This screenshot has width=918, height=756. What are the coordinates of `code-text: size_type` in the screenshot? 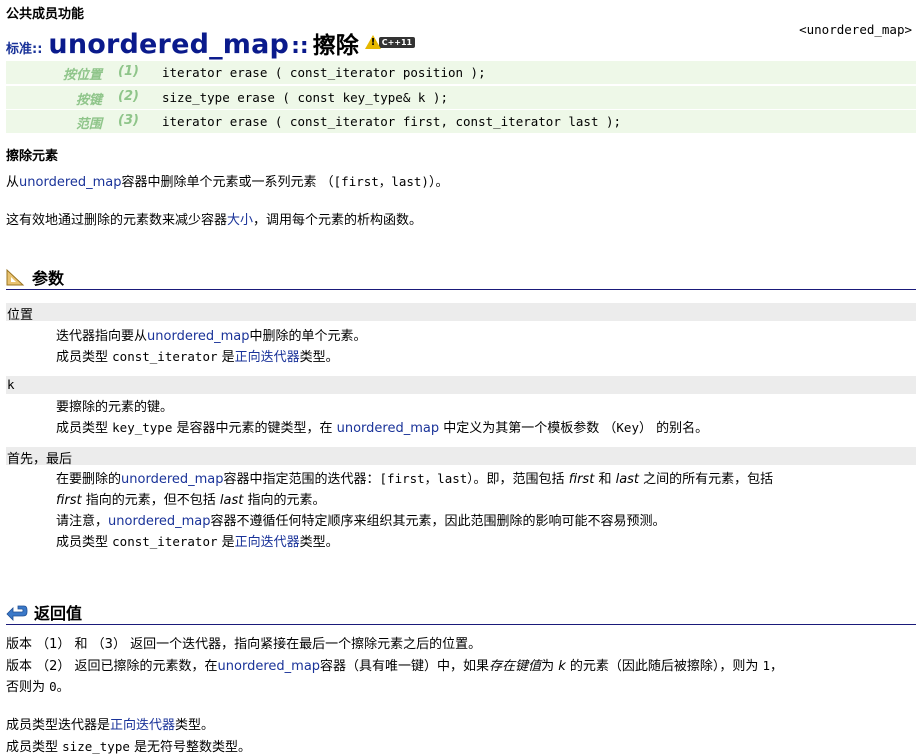 It's located at (96, 746).